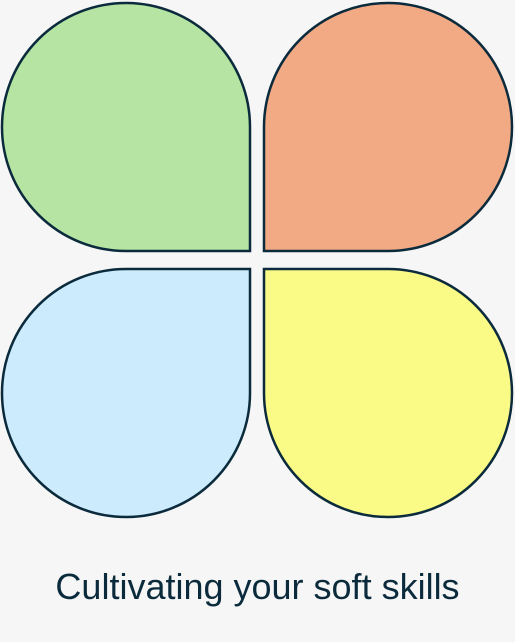  What do you see at coordinates (257, 586) in the screenshot?
I see `diagram-caption: Cultivating your soft skills` at bounding box center [257, 586].